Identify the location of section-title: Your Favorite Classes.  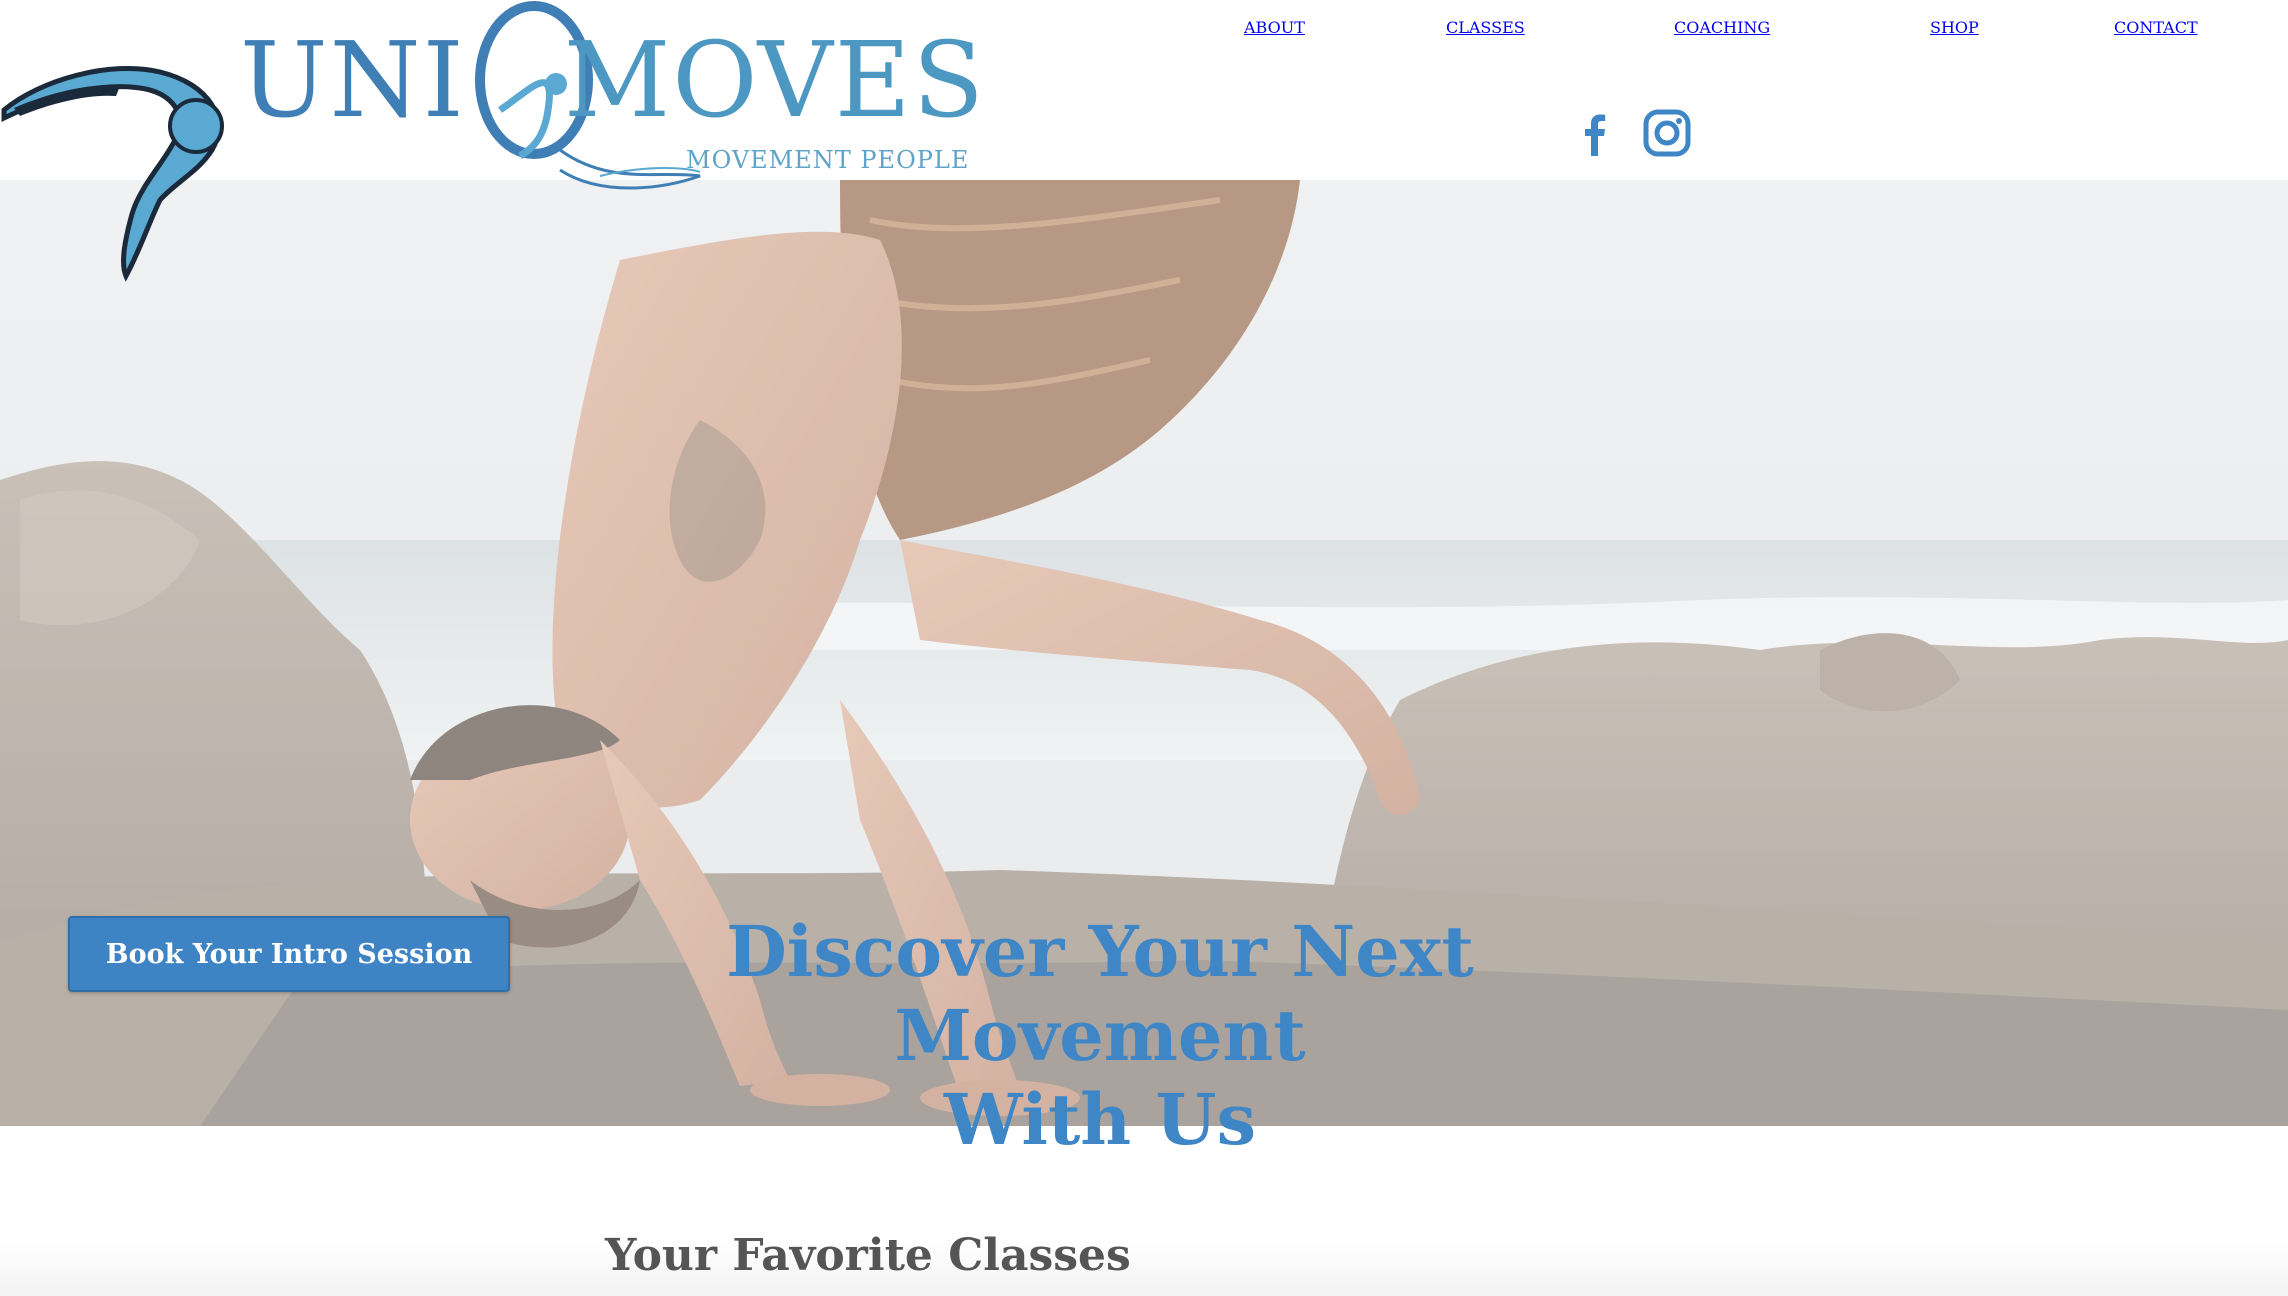
(868, 1255).